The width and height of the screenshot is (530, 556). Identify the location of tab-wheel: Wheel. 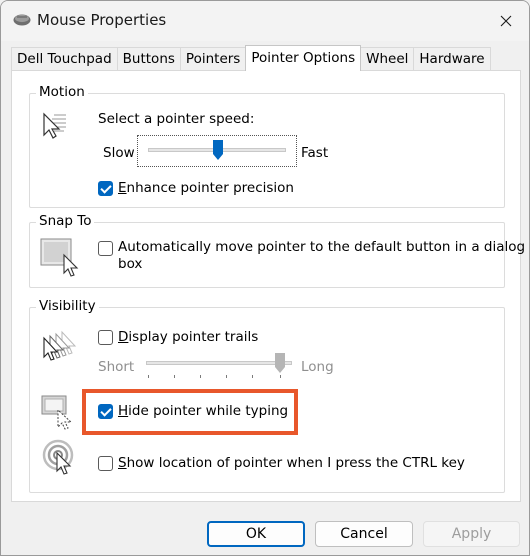
(387, 59).